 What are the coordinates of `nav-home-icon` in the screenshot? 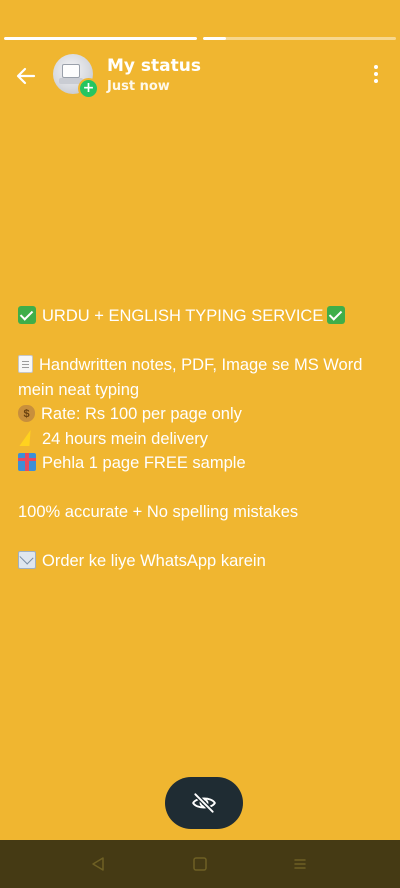 It's located at (200, 864).